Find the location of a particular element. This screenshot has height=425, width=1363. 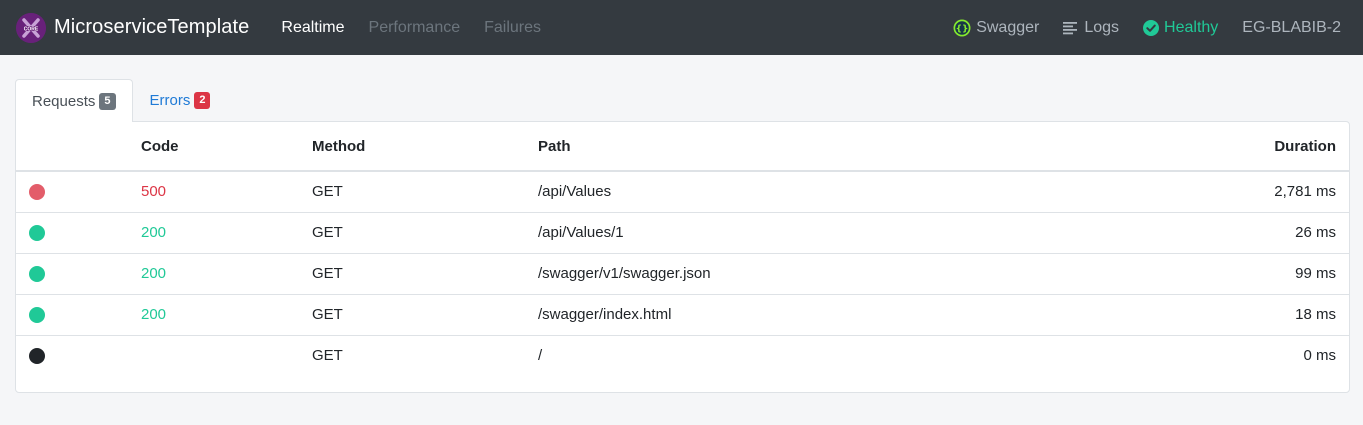

table-row: 200 GET /api/Values/1 26 ms is located at coordinates (682, 233).